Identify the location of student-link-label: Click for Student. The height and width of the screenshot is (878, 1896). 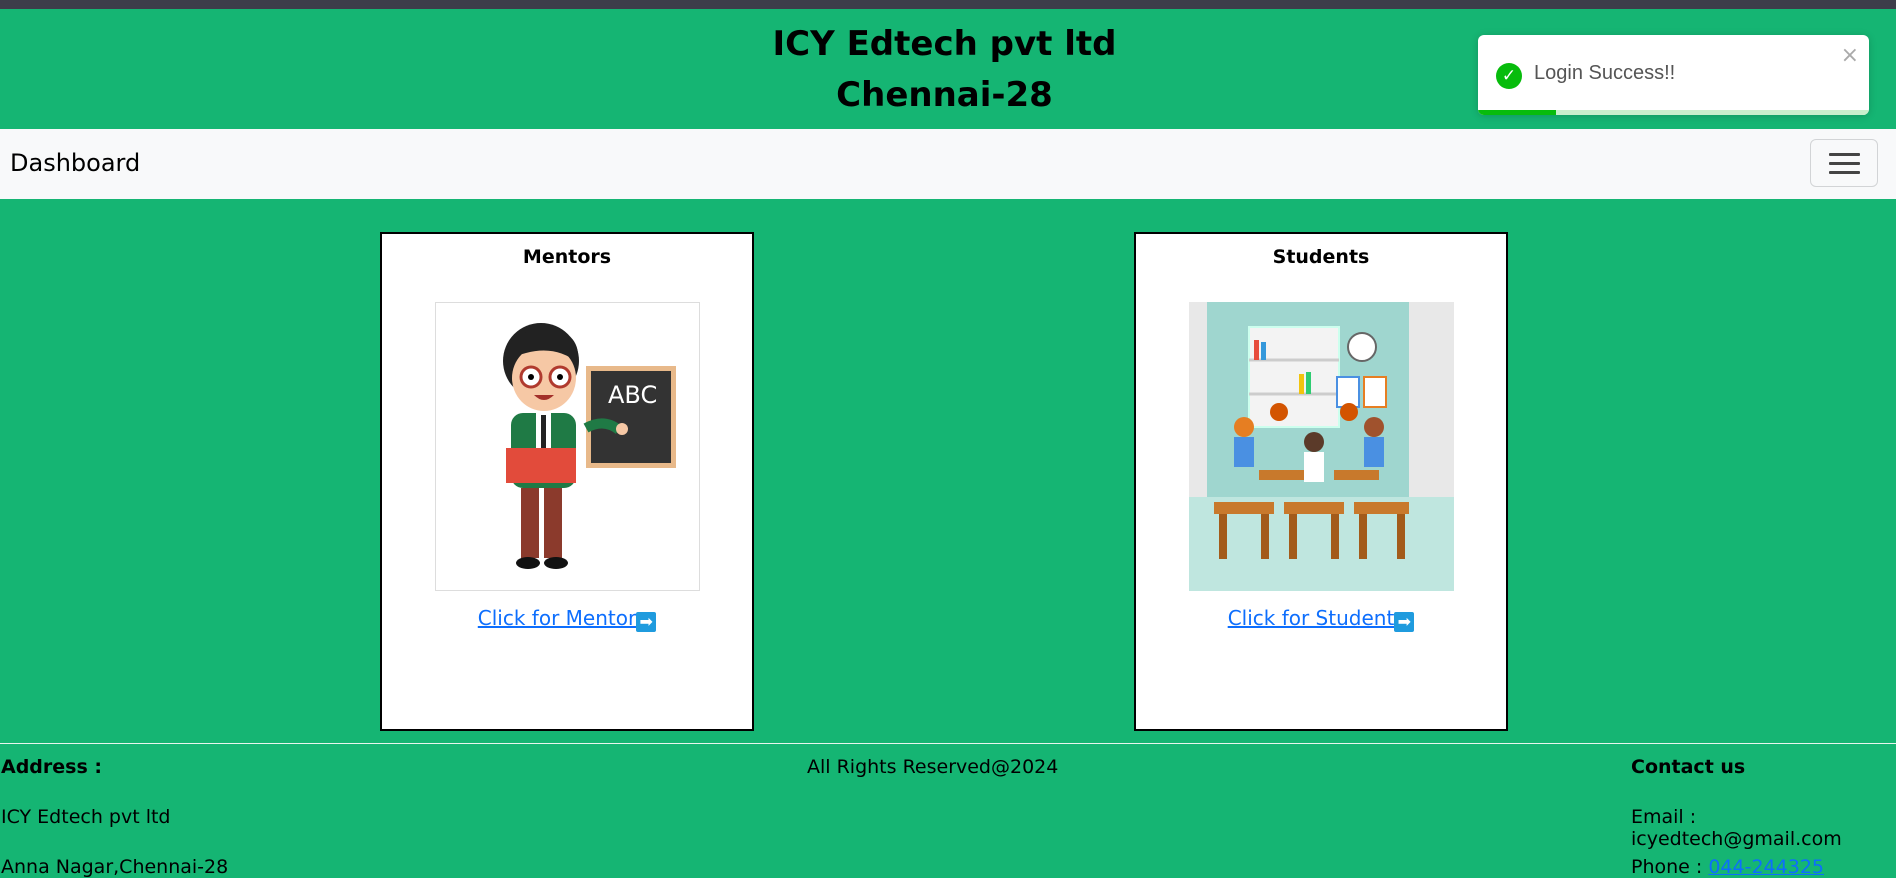
(1311, 618).